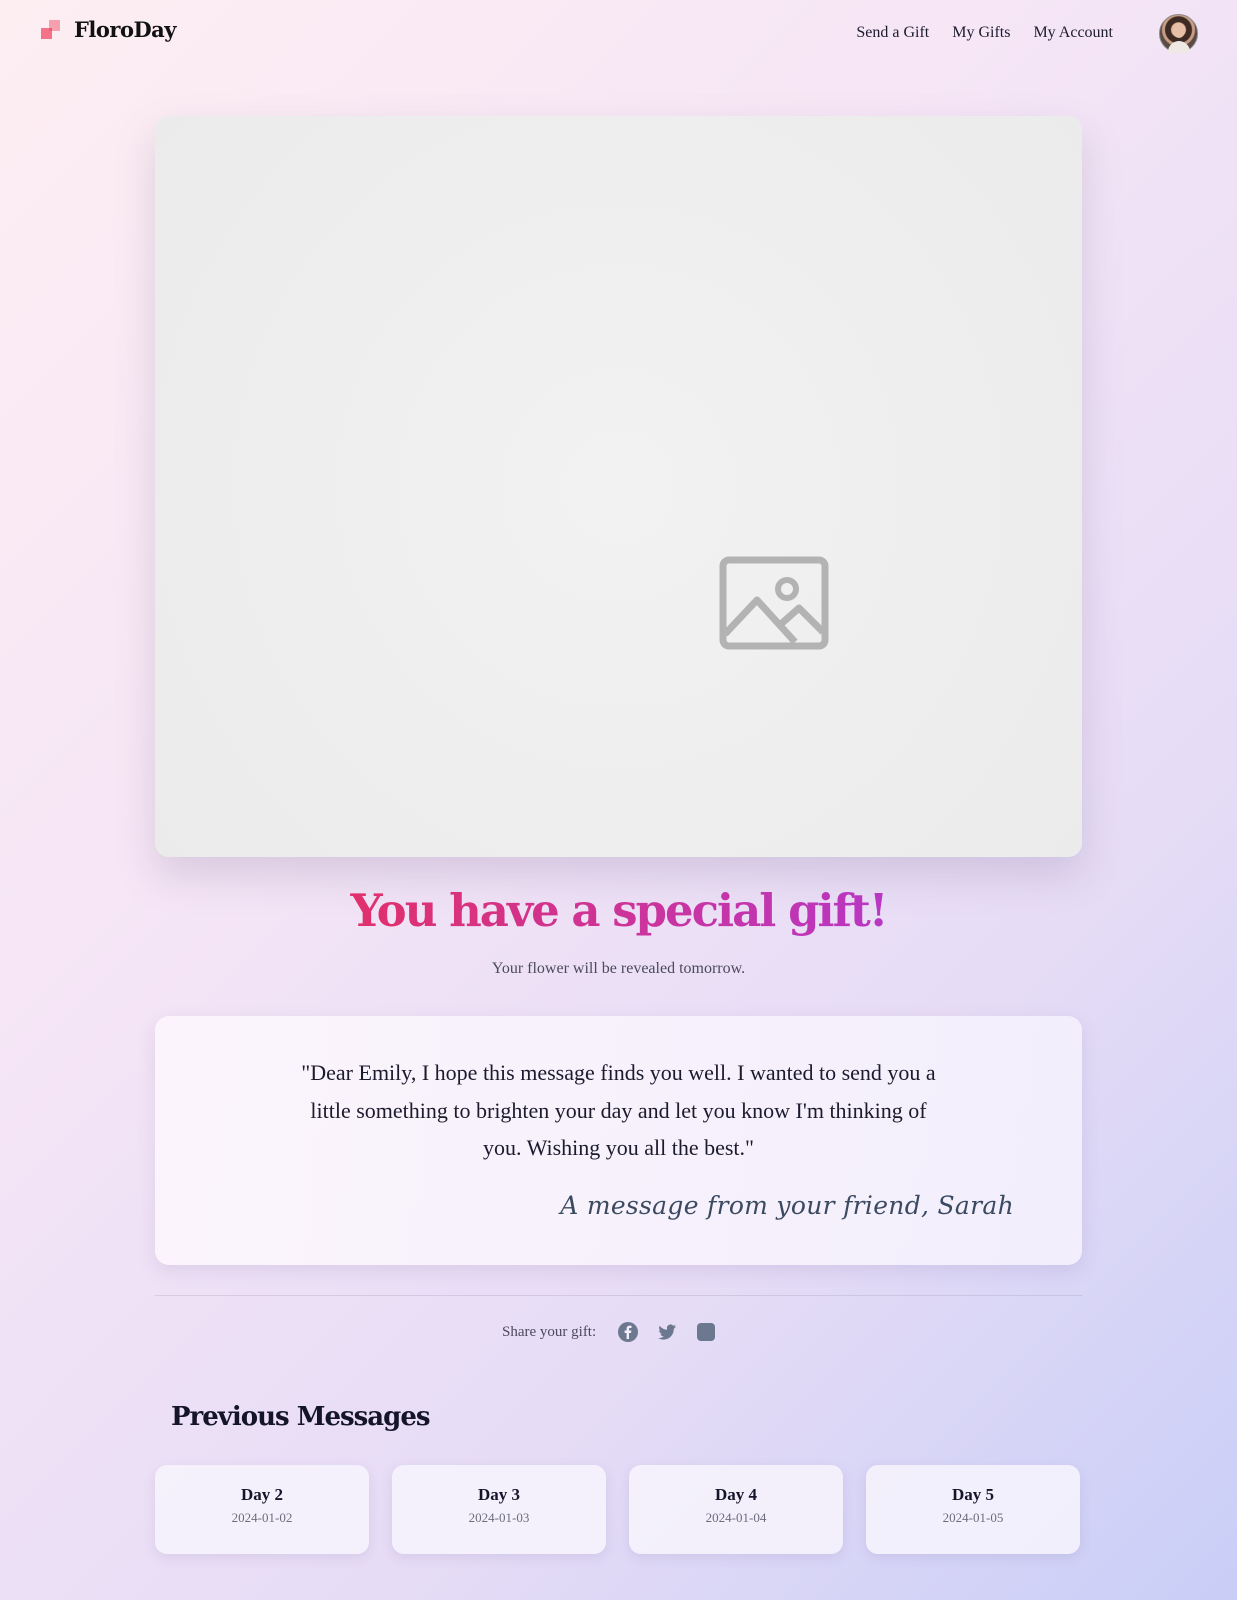 The width and height of the screenshot is (1237, 1600). Describe the element at coordinates (499, 1494) in the screenshot. I see `previous-message-day: Day 3` at that location.